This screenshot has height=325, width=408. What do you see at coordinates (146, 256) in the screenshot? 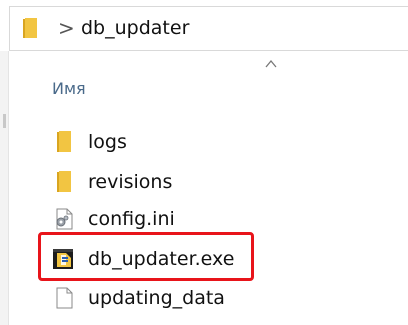
I see `annotation-highlight-box` at bounding box center [146, 256].